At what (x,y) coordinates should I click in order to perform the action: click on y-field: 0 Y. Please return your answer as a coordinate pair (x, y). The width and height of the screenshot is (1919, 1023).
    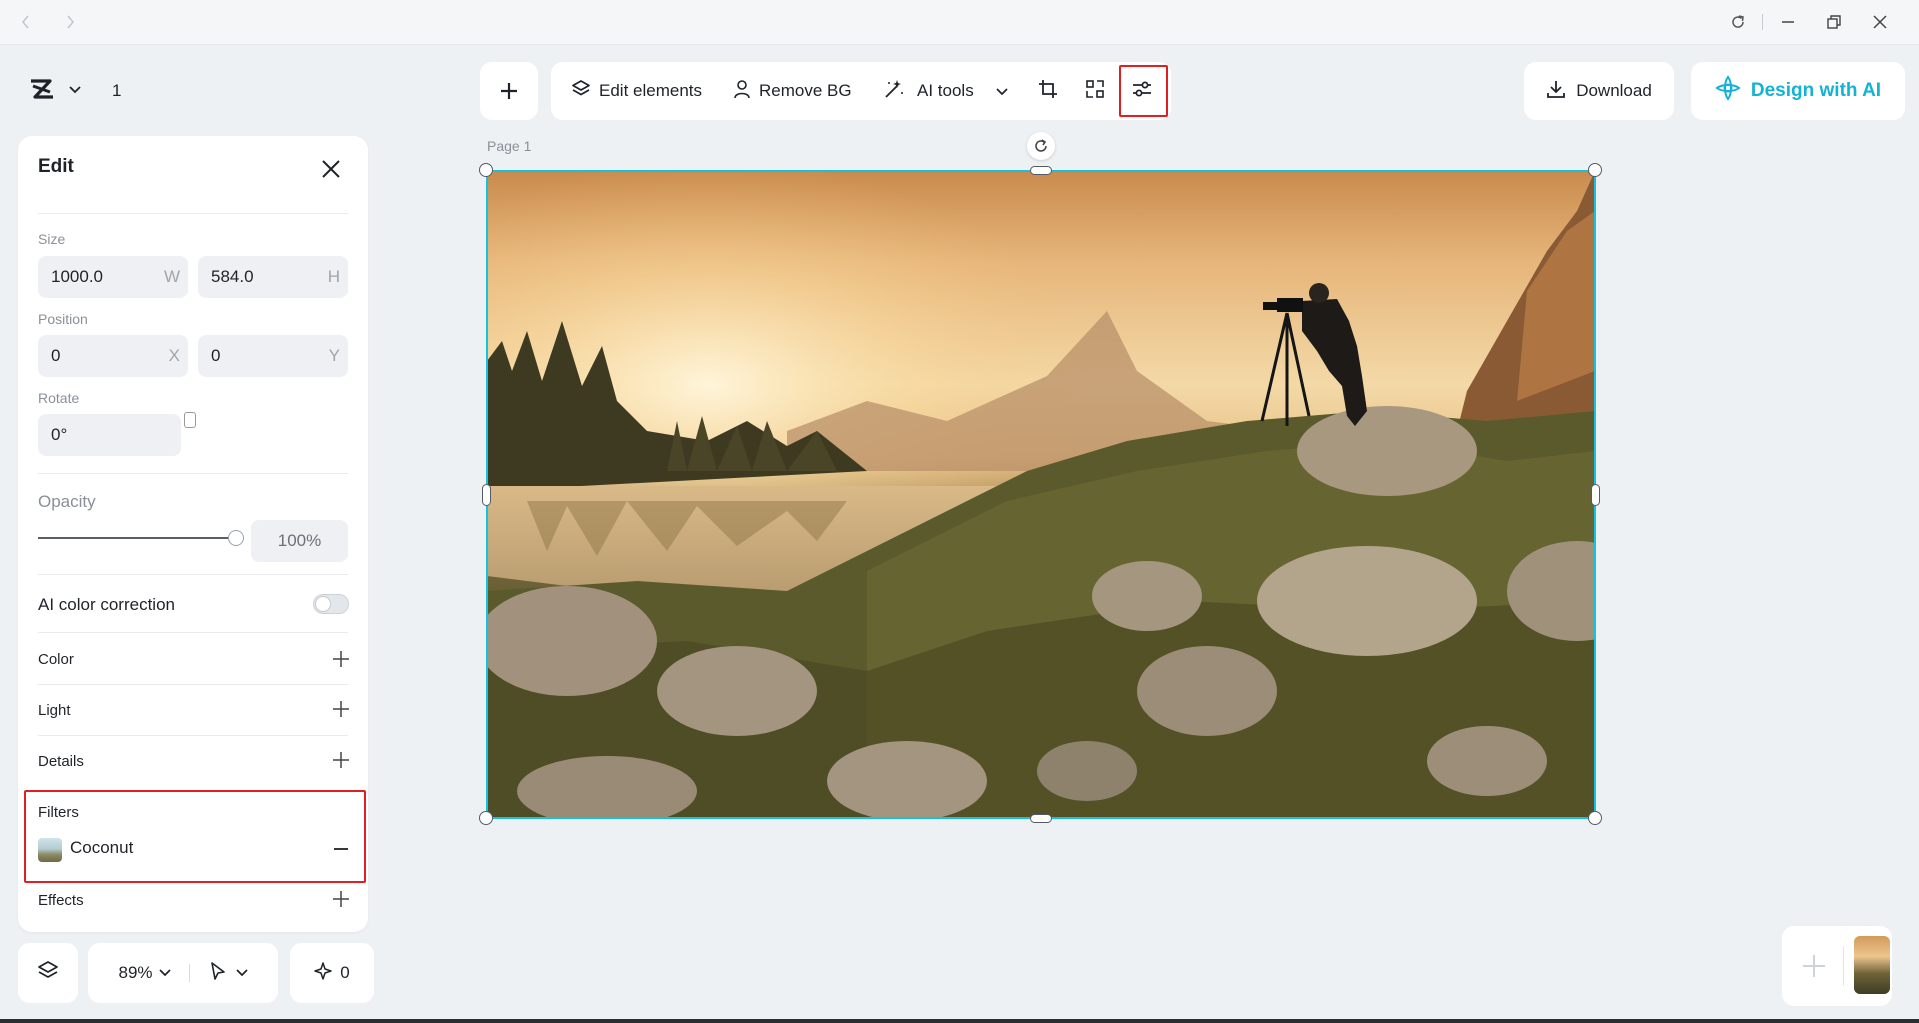
    Looking at the image, I should click on (273, 356).